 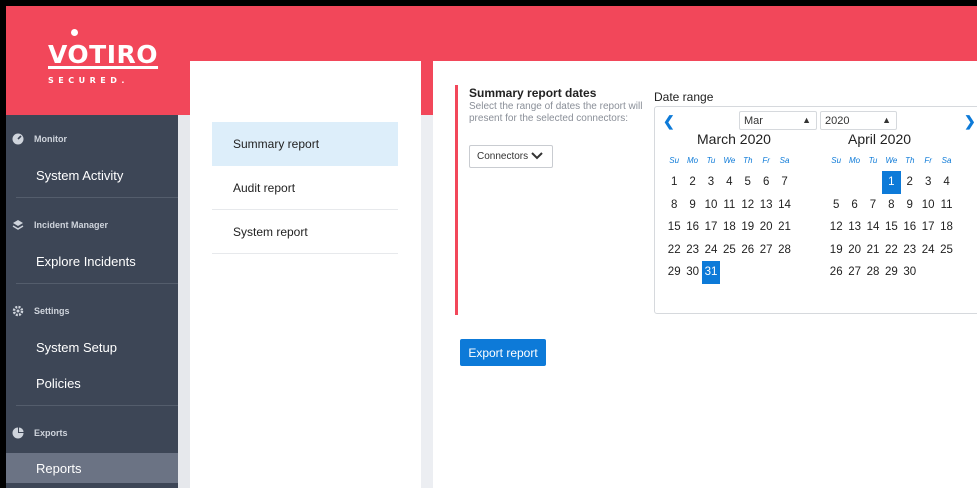 I want to click on sidebar-scrollbar, so click(x=184, y=301).